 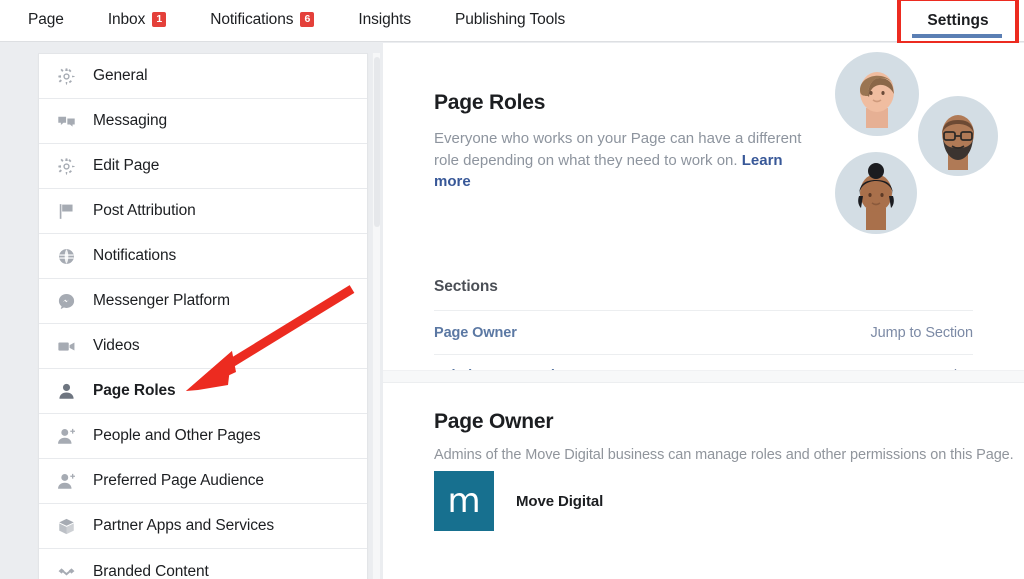 What do you see at coordinates (66, 570) in the screenshot?
I see `handshake-icon` at bounding box center [66, 570].